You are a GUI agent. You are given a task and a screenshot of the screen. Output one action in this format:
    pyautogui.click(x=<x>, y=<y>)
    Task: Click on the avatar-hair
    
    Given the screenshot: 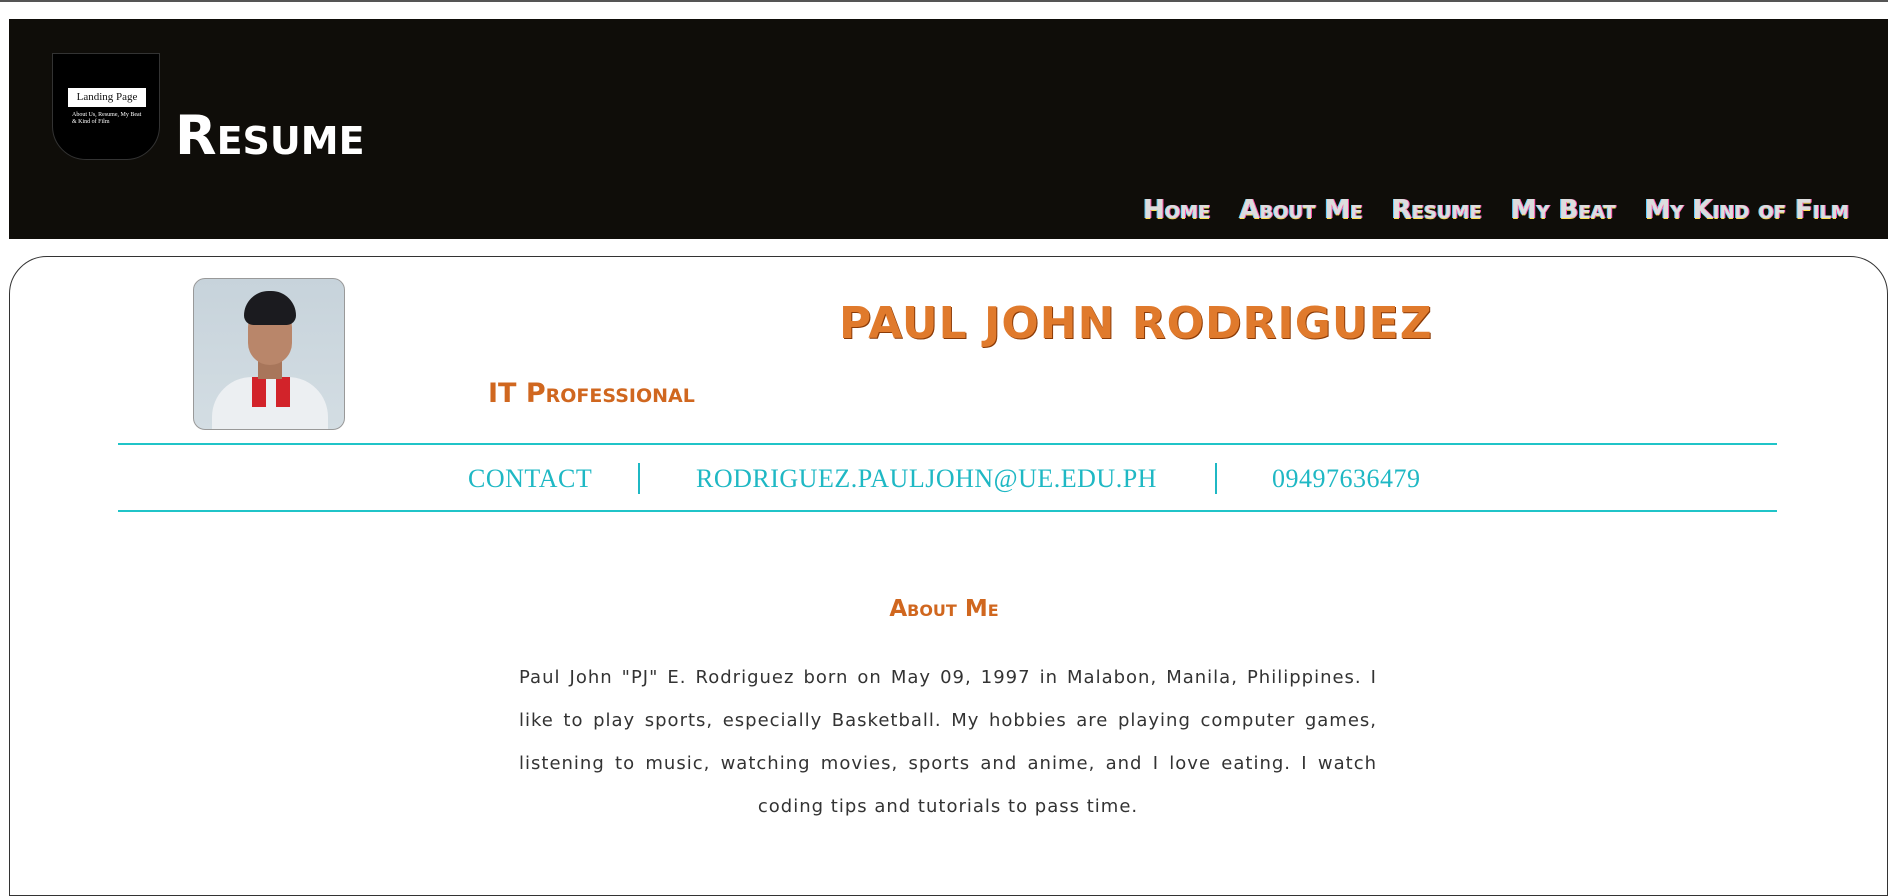 What is the action you would take?
    pyautogui.click(x=270, y=308)
    